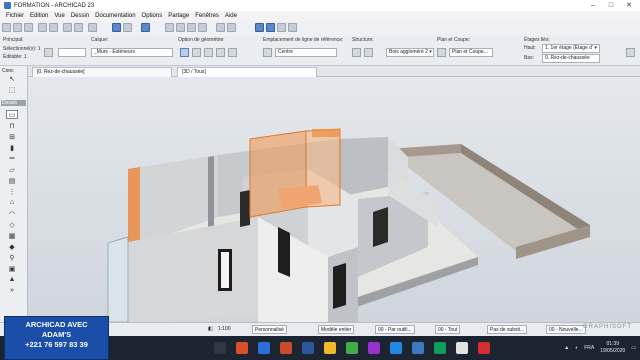 Image resolution: width=640 pixels, height=360 pixels. I want to click on filter-icon, so click(259, 27).